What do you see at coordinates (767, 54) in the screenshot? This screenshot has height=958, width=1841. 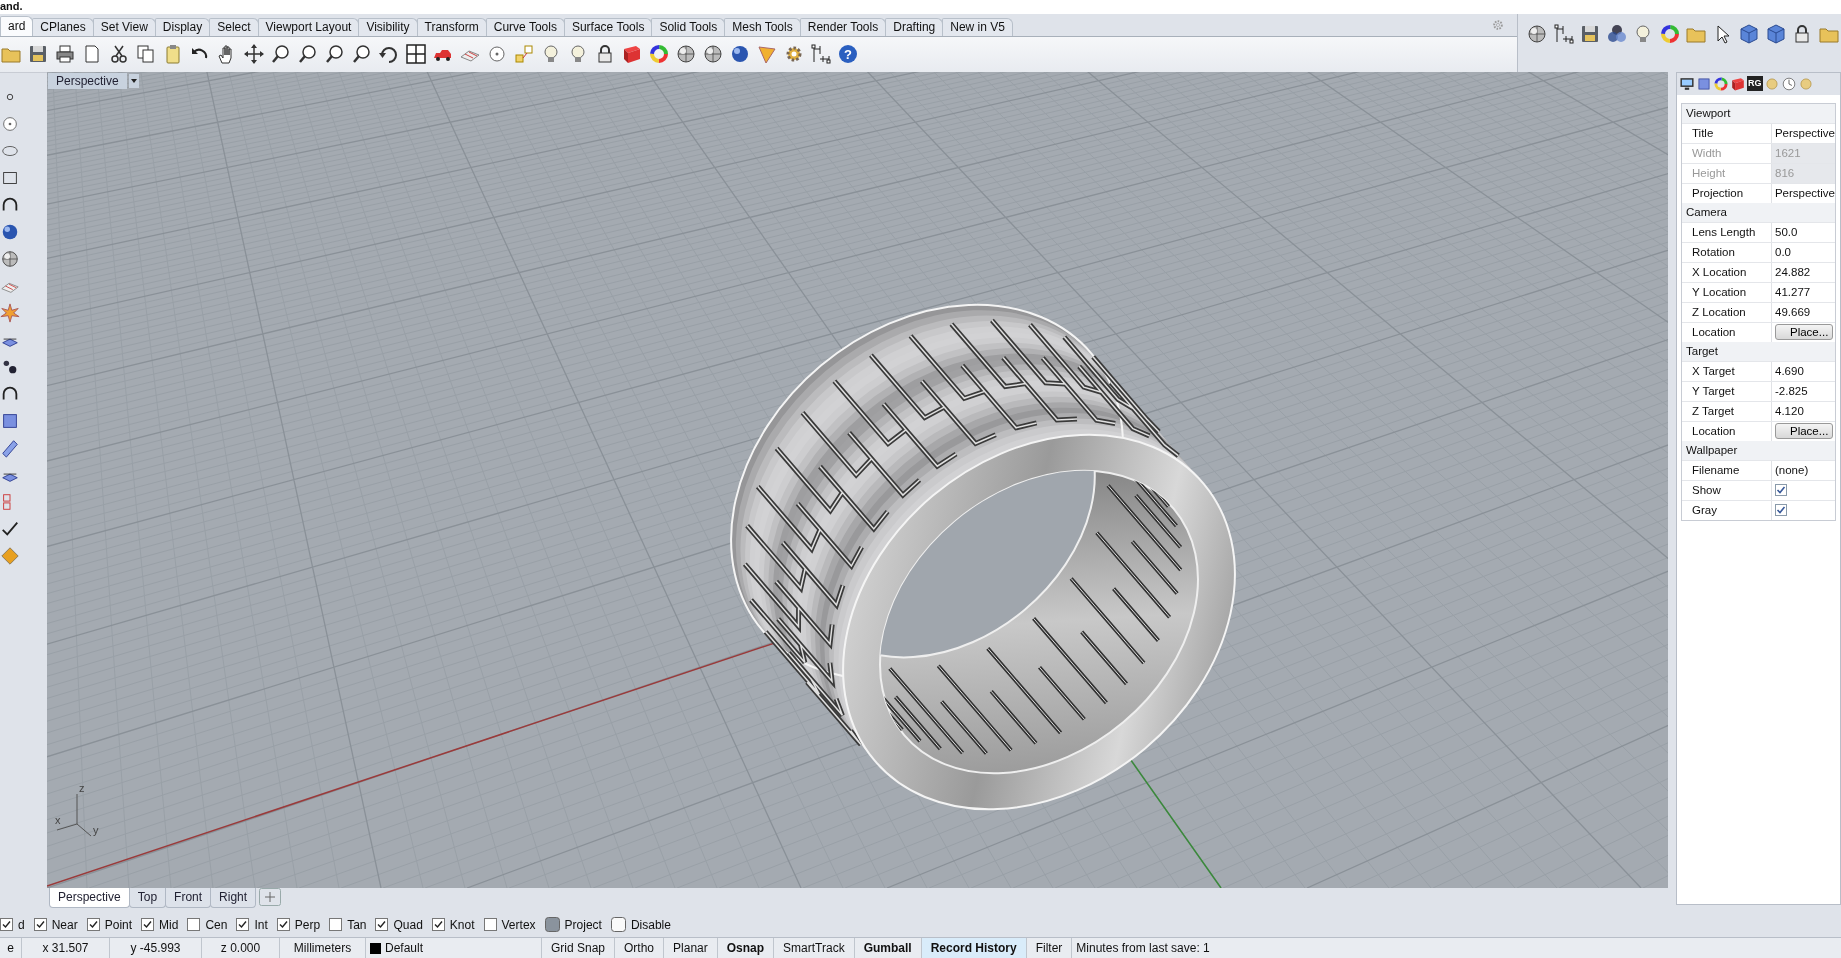 I see `cone-icon` at bounding box center [767, 54].